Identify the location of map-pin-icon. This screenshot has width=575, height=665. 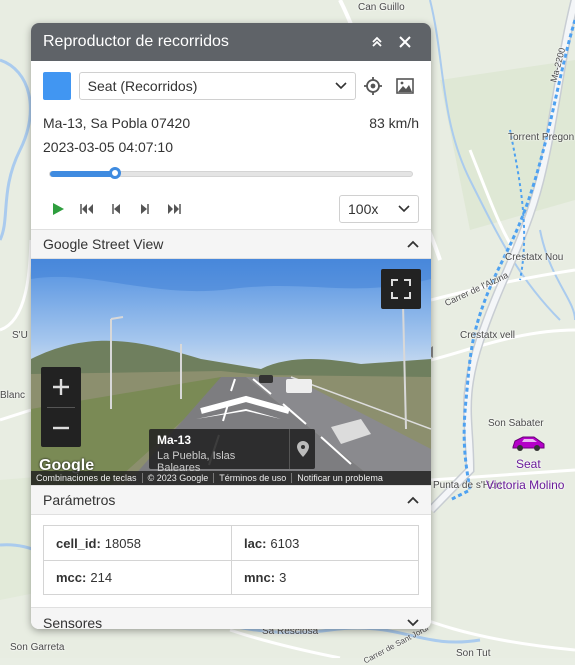
(302, 449).